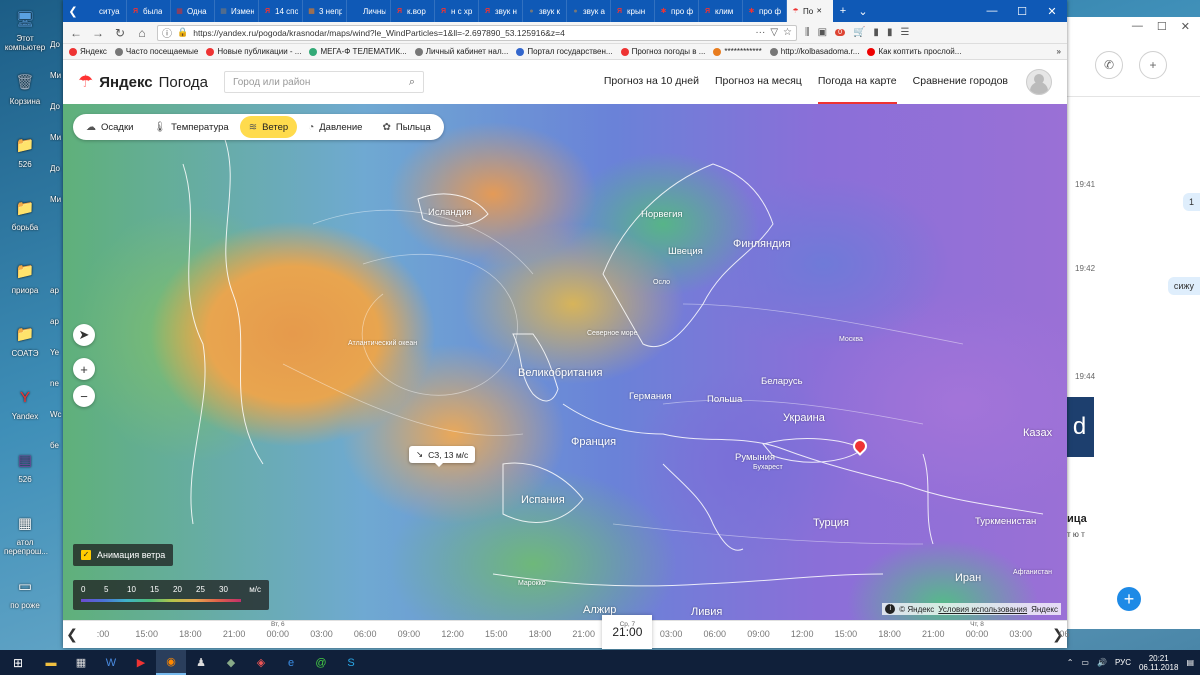  I want to click on map-place-label: Польша, so click(724, 399).